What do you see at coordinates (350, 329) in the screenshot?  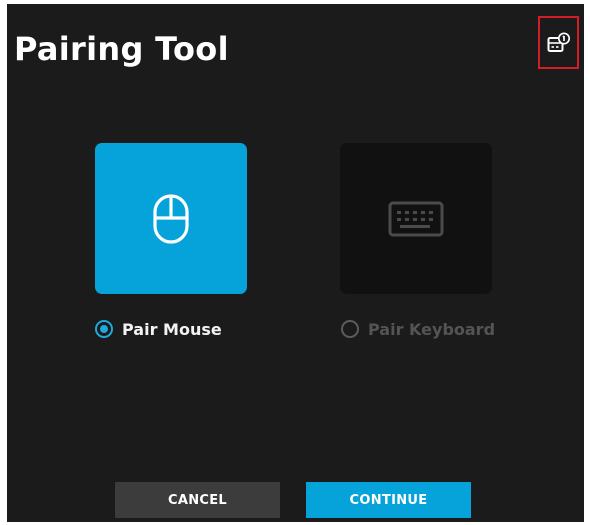 I see `pair-keyboard-radio` at bounding box center [350, 329].